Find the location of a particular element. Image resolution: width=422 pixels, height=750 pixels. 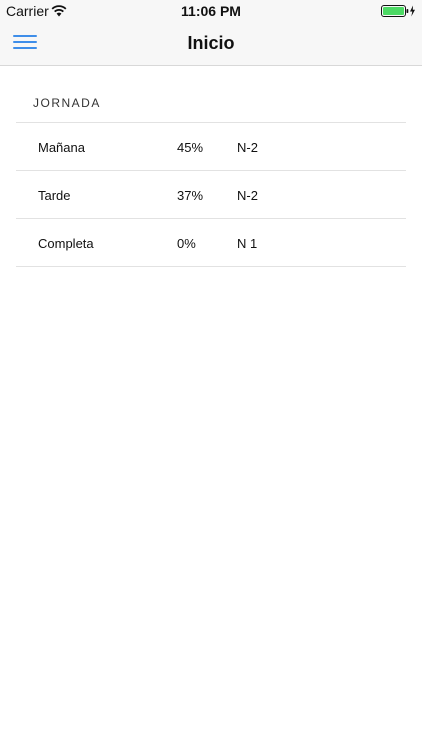

row-code: N 1 is located at coordinates (247, 243).